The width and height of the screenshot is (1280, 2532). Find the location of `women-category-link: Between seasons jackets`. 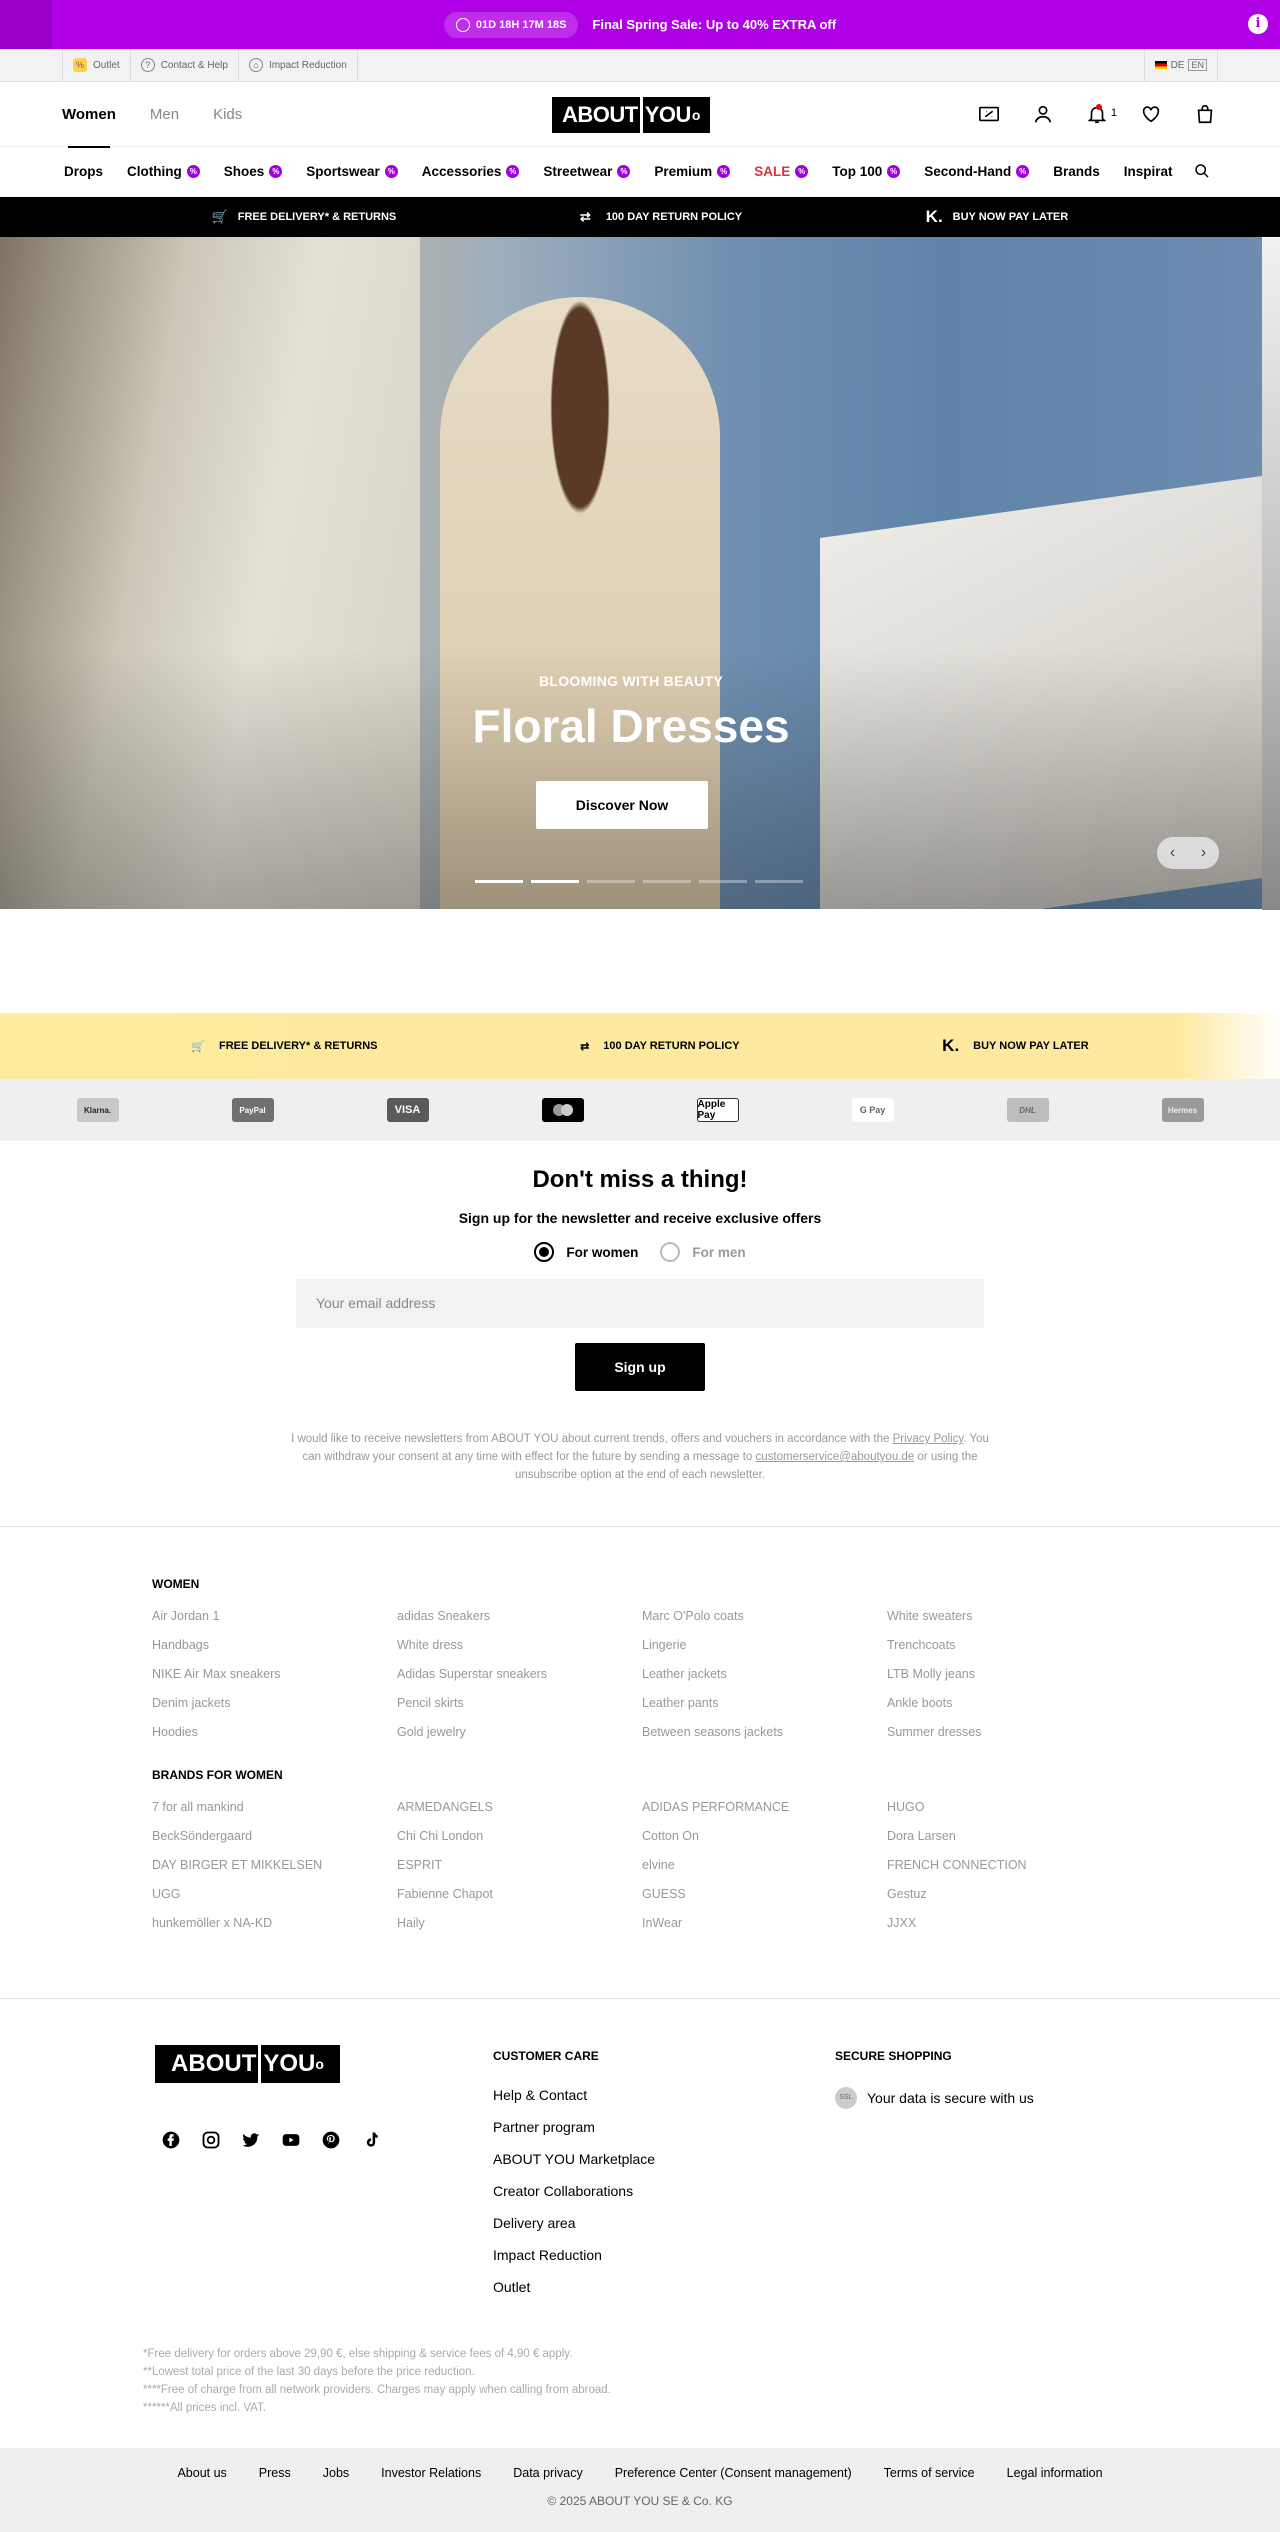

women-category-link: Between seasons jackets is located at coordinates (764, 1732).